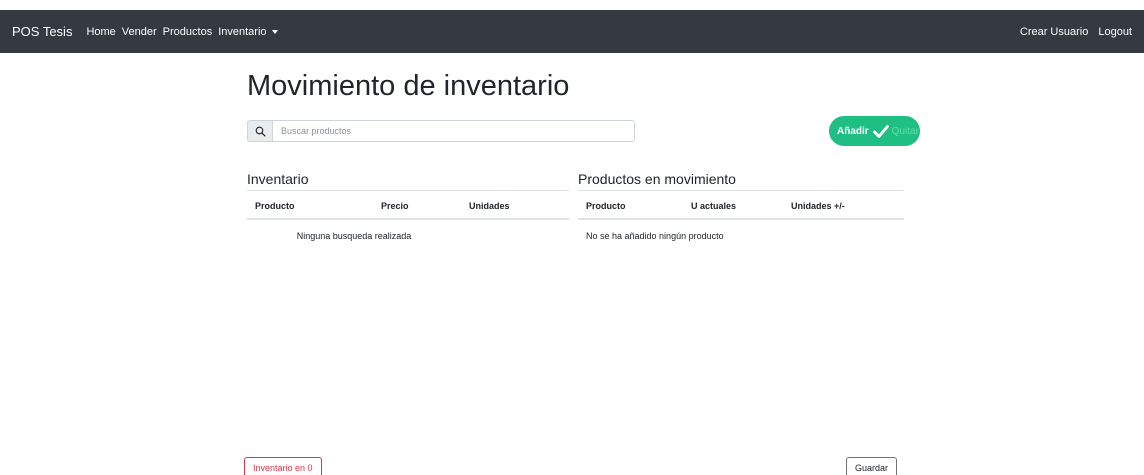  I want to click on nav-link-home: Home, so click(100, 32).